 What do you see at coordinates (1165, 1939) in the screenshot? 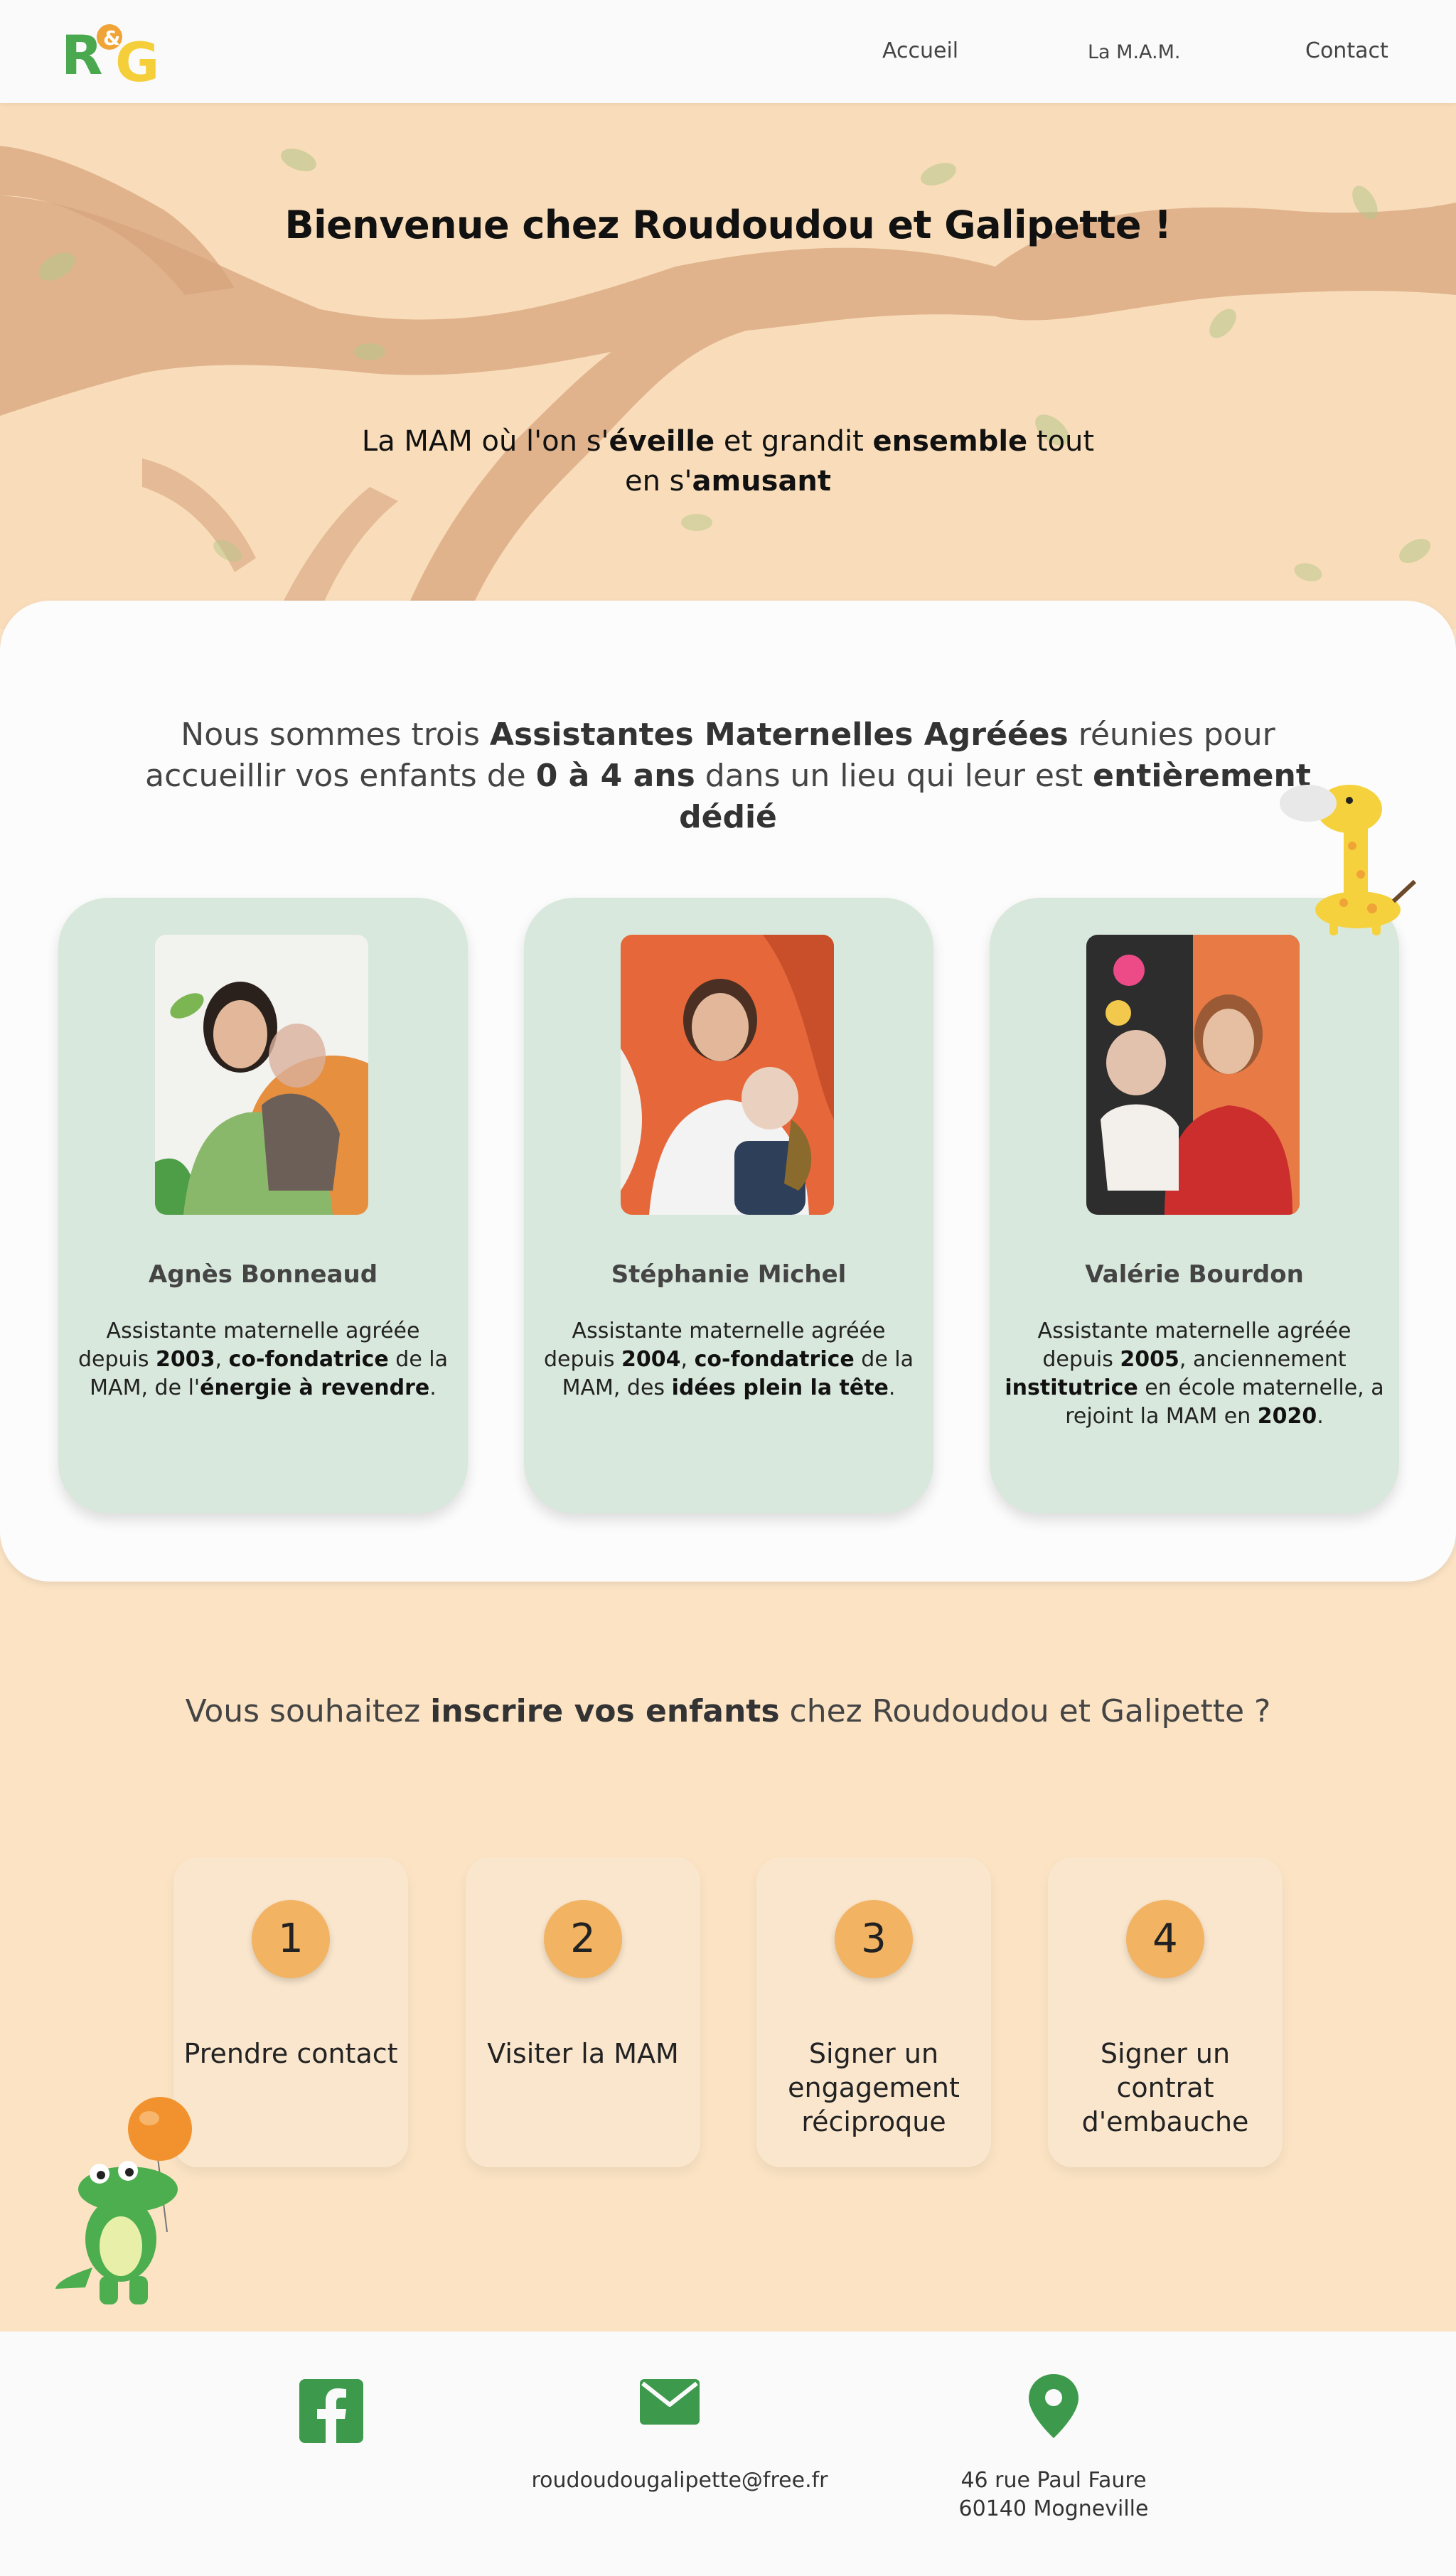
I see `step-number-badge: 4` at bounding box center [1165, 1939].